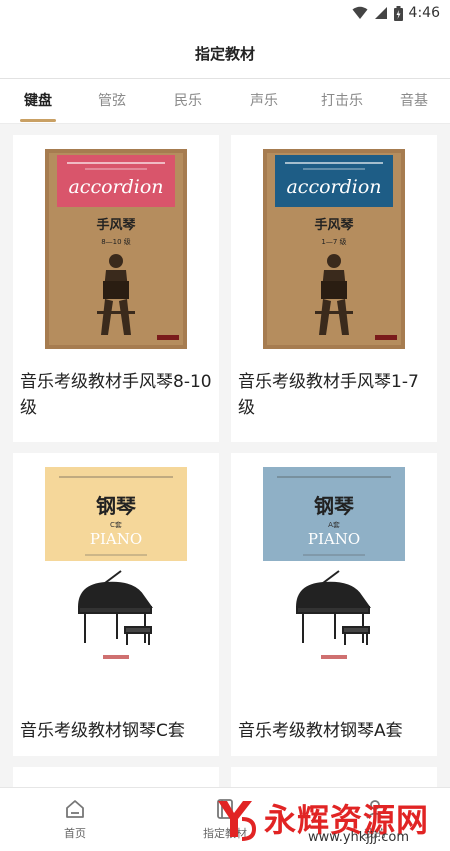 The height and width of the screenshot is (851, 450). Describe the element at coordinates (333, 241) in the screenshot. I see `cover-level-text: 1—7 级` at that location.